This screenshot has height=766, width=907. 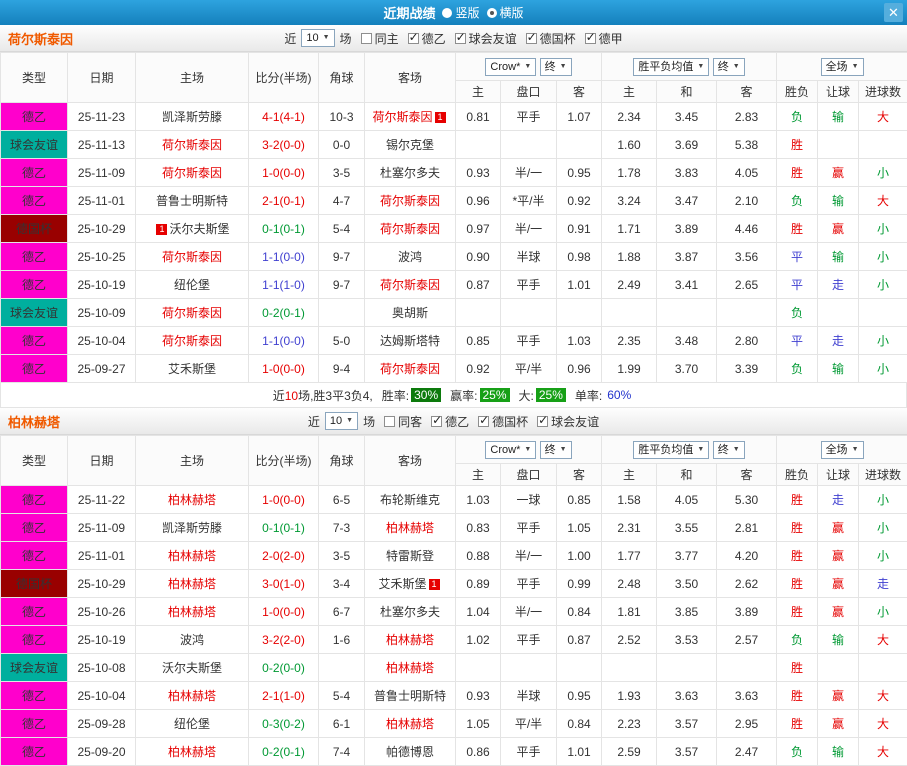 What do you see at coordinates (478, 640) in the screenshot?
I see `asian-home-odds: 1.02` at bounding box center [478, 640].